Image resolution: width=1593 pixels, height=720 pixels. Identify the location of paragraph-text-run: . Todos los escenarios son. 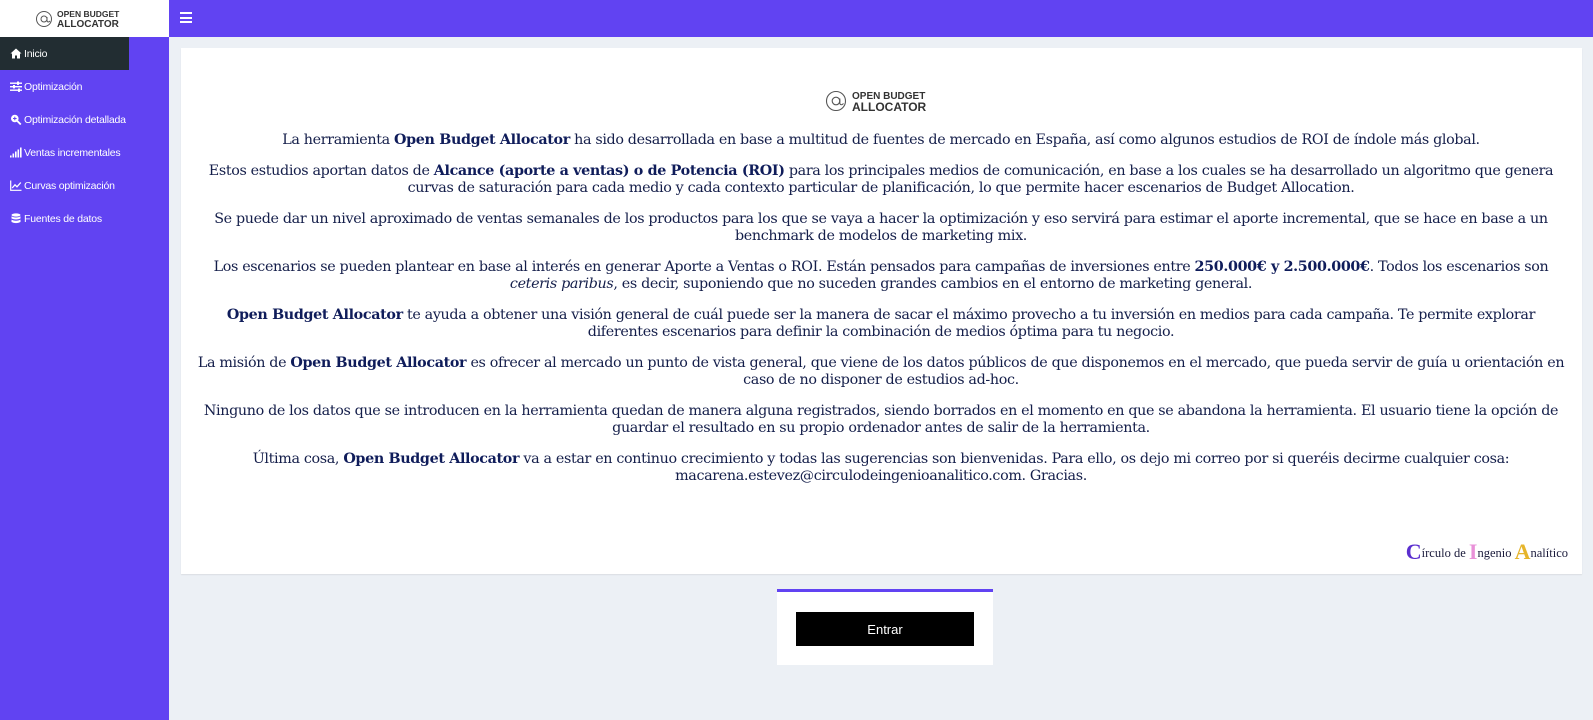
(1459, 267).